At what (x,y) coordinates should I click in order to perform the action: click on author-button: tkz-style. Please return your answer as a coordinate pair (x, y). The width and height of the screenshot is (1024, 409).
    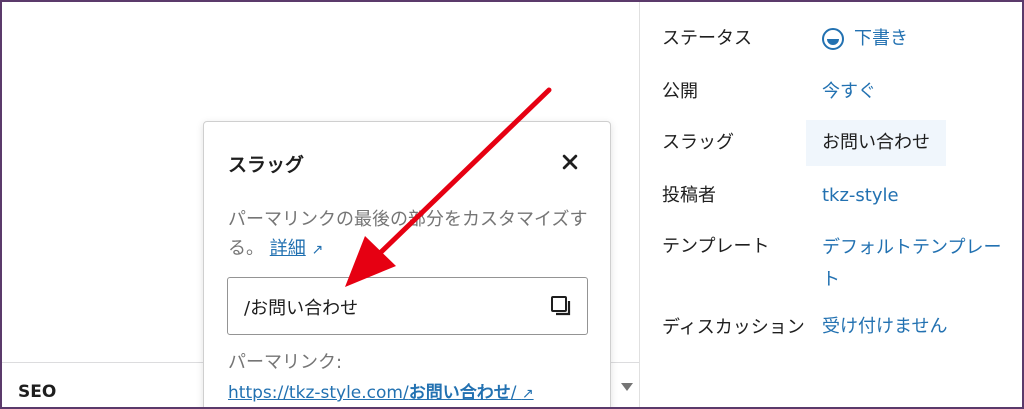
    Looking at the image, I should click on (860, 196).